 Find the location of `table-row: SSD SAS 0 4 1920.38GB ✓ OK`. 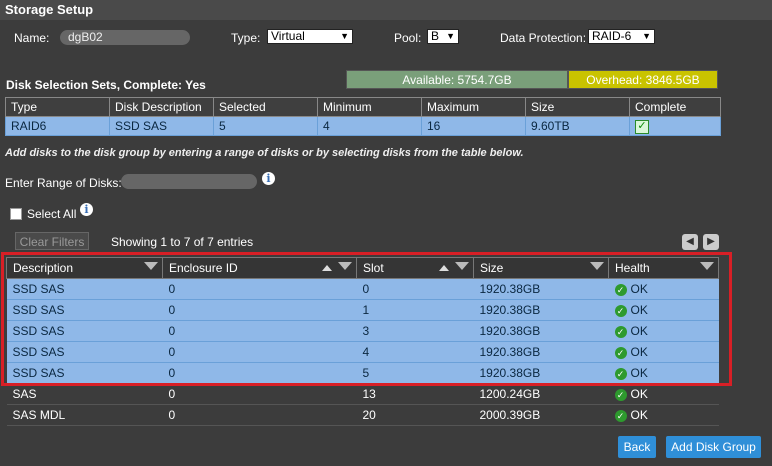

table-row: SSD SAS 0 4 1920.38GB ✓ OK is located at coordinates (362, 352).